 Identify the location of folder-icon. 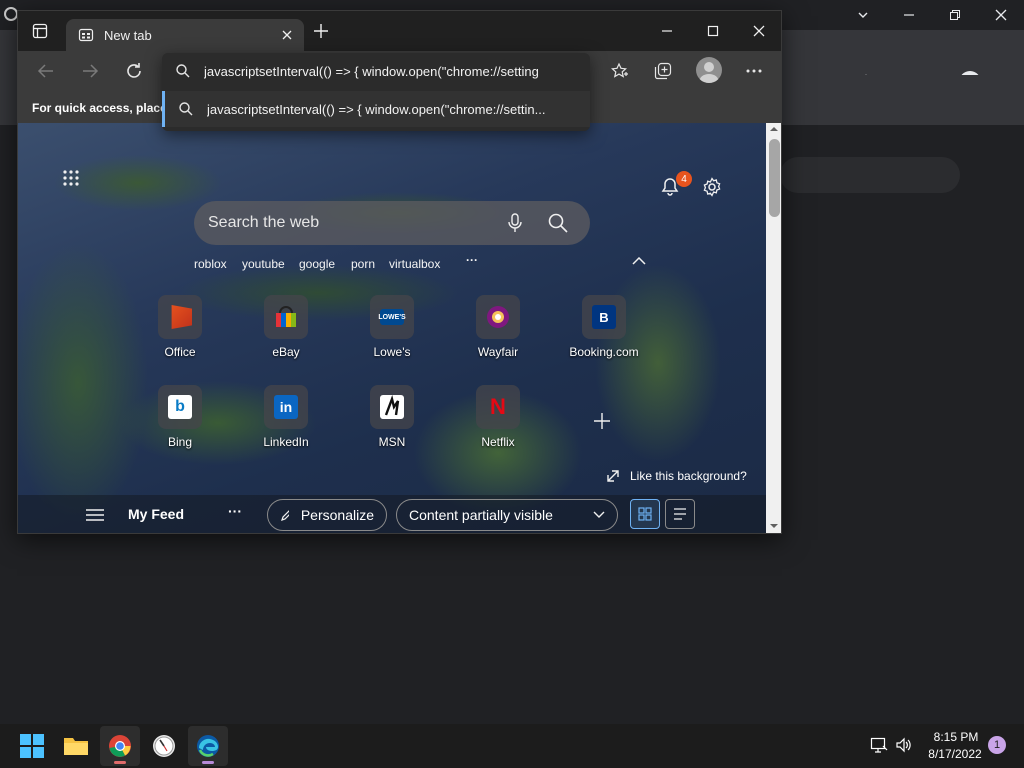
(76, 746).